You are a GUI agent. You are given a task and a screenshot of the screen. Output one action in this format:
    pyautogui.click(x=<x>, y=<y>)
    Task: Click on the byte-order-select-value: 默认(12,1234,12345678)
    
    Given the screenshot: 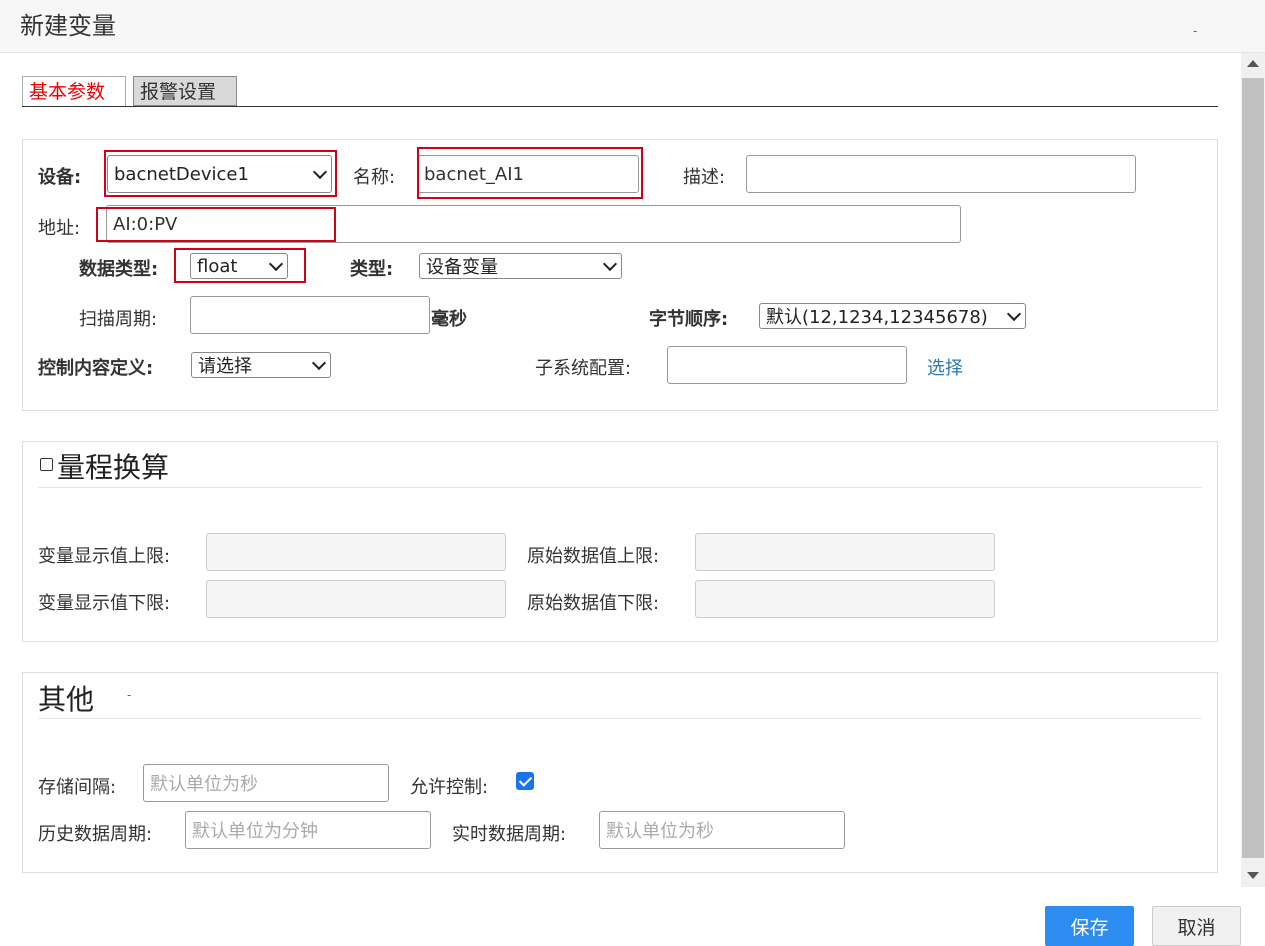 What is the action you would take?
    pyautogui.click(x=877, y=317)
    